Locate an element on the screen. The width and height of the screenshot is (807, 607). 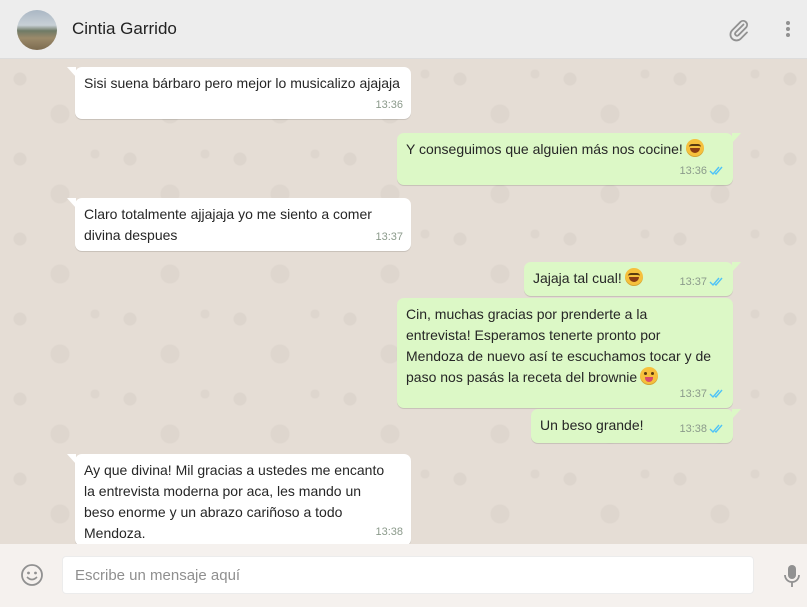
message-line-with-emoji: paso nos pasás la receta del brownie is located at coordinates (565, 377).